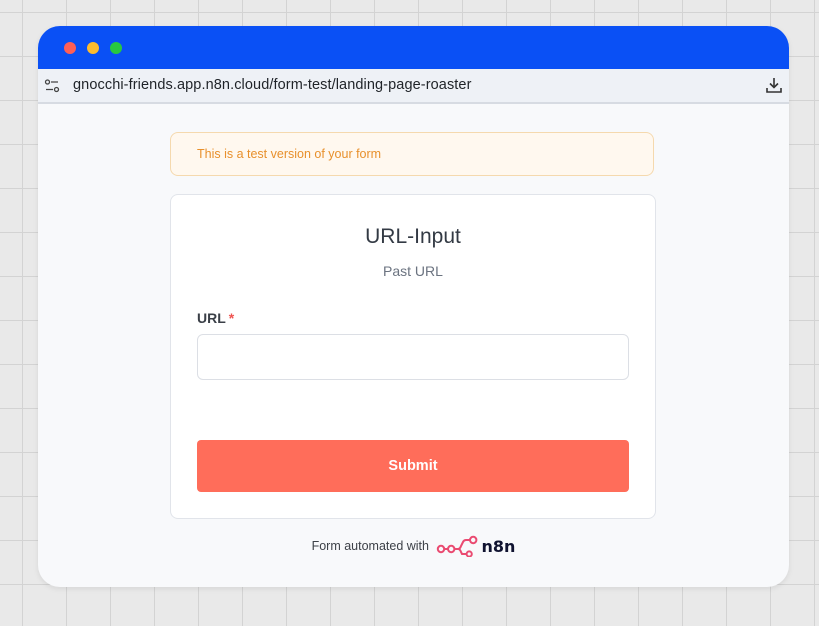 Image resolution: width=819 pixels, height=626 pixels. I want to click on submit-button: Submit, so click(413, 466).